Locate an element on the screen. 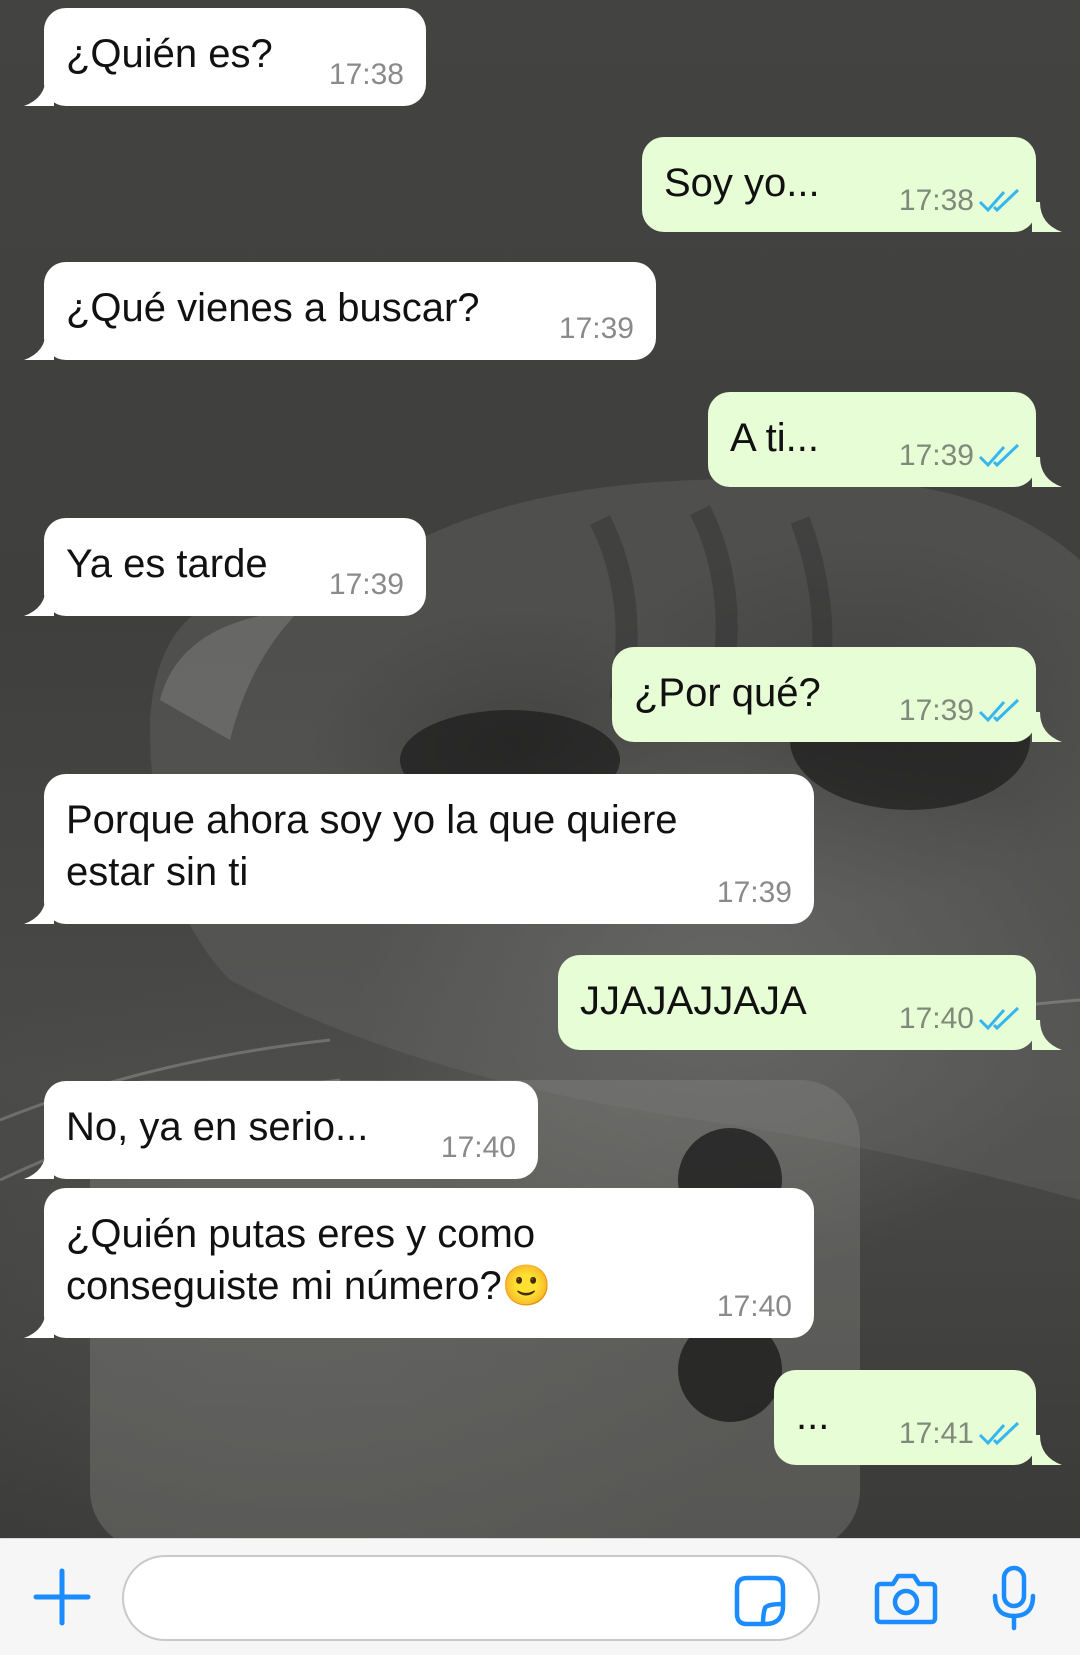  message-time: 17:41 is located at coordinates (960, 1434).